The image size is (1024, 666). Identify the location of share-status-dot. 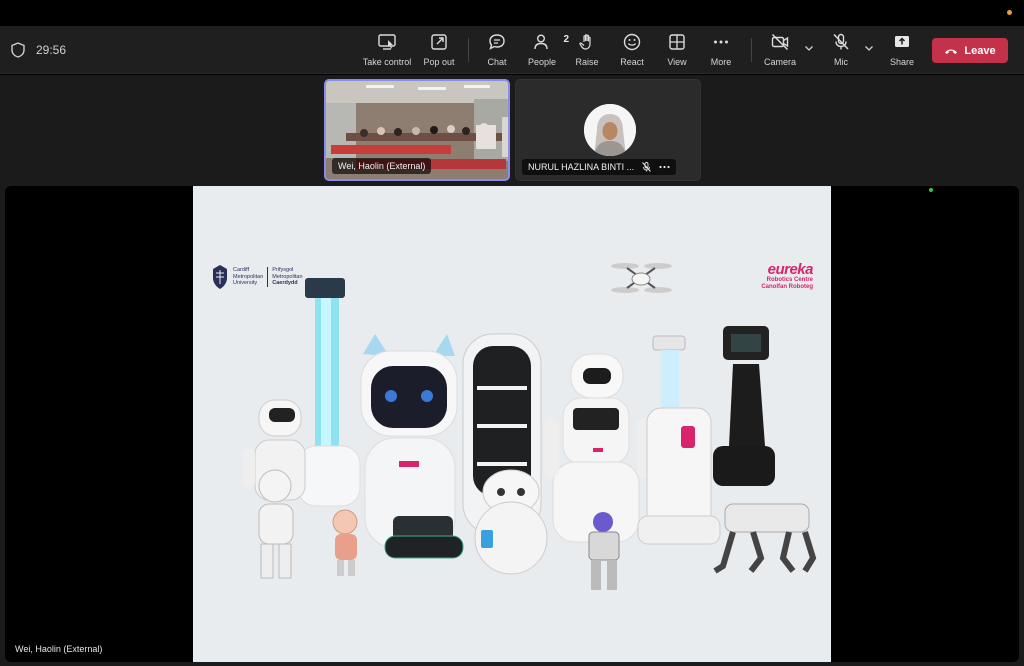
(931, 190).